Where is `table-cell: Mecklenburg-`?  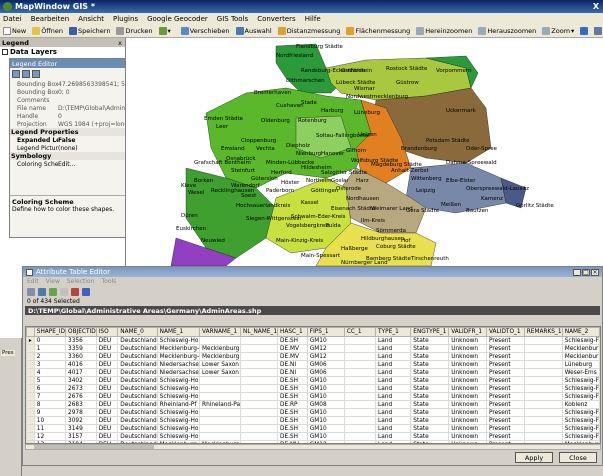
table-cell: Mecklenburg- is located at coordinates (178, 356).